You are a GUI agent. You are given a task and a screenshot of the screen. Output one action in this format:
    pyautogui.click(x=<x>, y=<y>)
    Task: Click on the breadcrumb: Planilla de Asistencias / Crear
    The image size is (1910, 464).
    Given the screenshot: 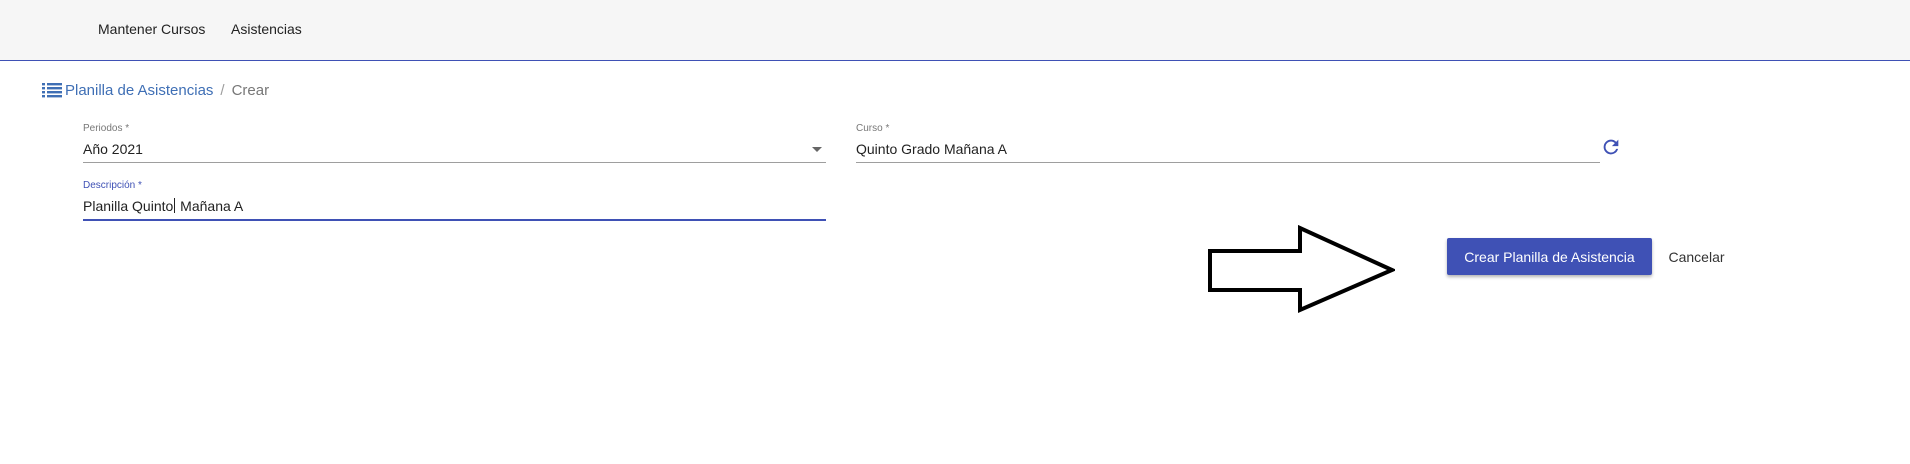 What is the action you would take?
    pyautogui.click(x=155, y=90)
    